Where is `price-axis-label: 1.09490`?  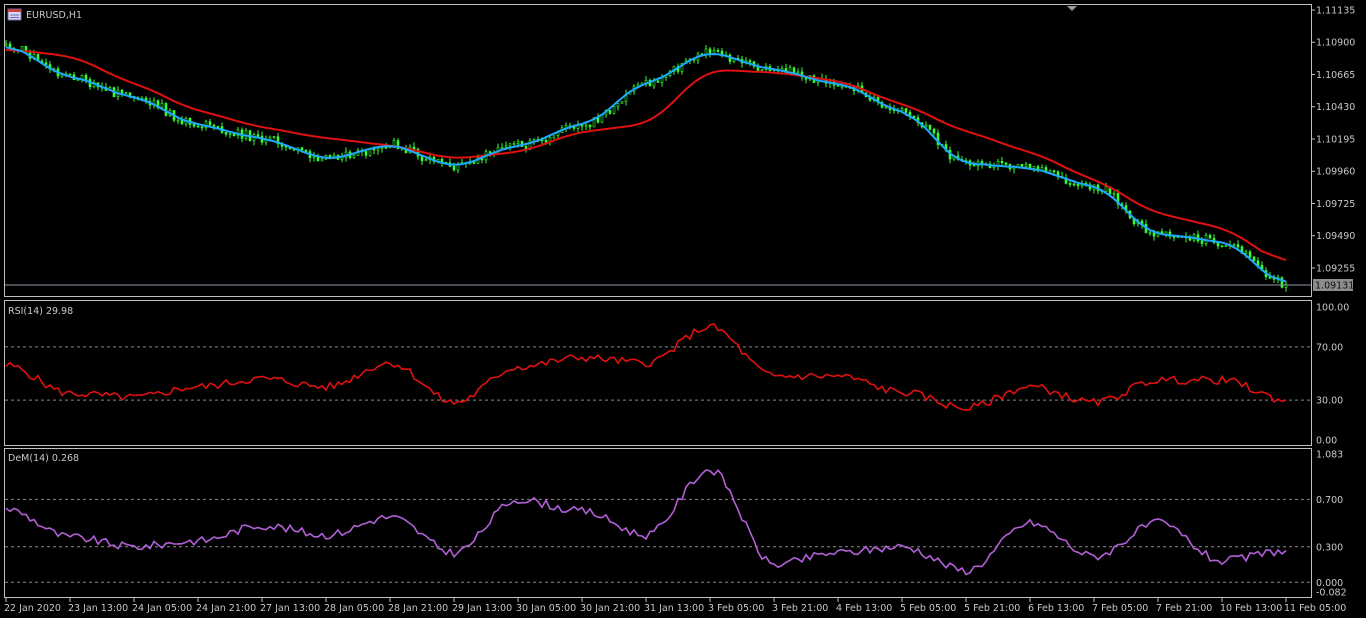 price-axis-label: 1.09490 is located at coordinates (1335, 236).